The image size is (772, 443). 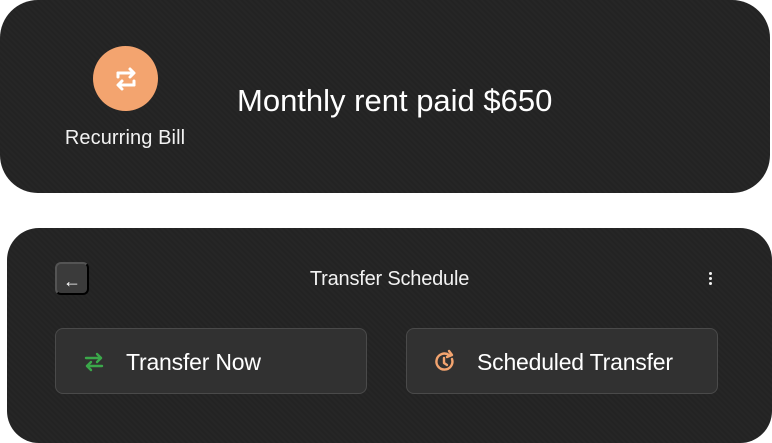 I want to click on scheduled-transfer-button: Scheduled Transfer, so click(x=562, y=361).